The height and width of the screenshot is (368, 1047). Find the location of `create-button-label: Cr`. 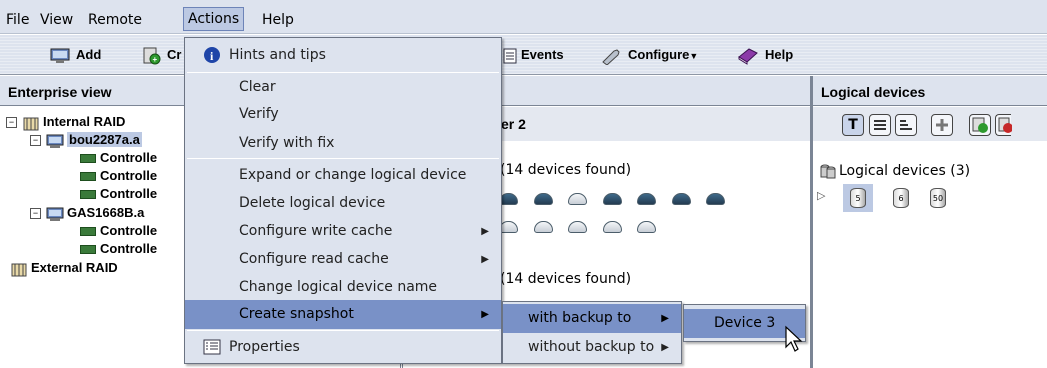

create-button-label: Cr is located at coordinates (174, 54).